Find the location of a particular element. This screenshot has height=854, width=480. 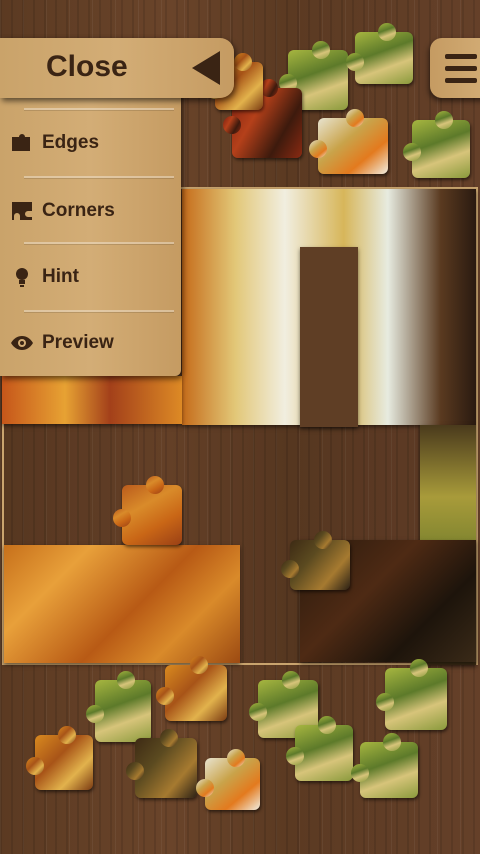

menu-item-preview: Preview is located at coordinates (90, 343).